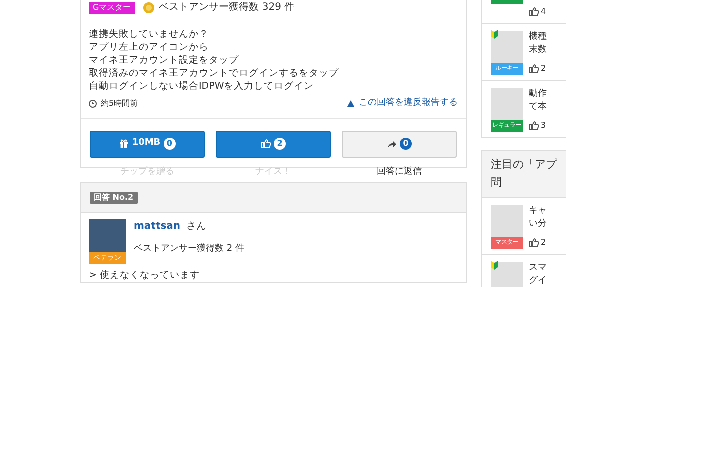  What do you see at coordinates (399, 144) in the screenshot?
I see `reply-button: 0` at bounding box center [399, 144].